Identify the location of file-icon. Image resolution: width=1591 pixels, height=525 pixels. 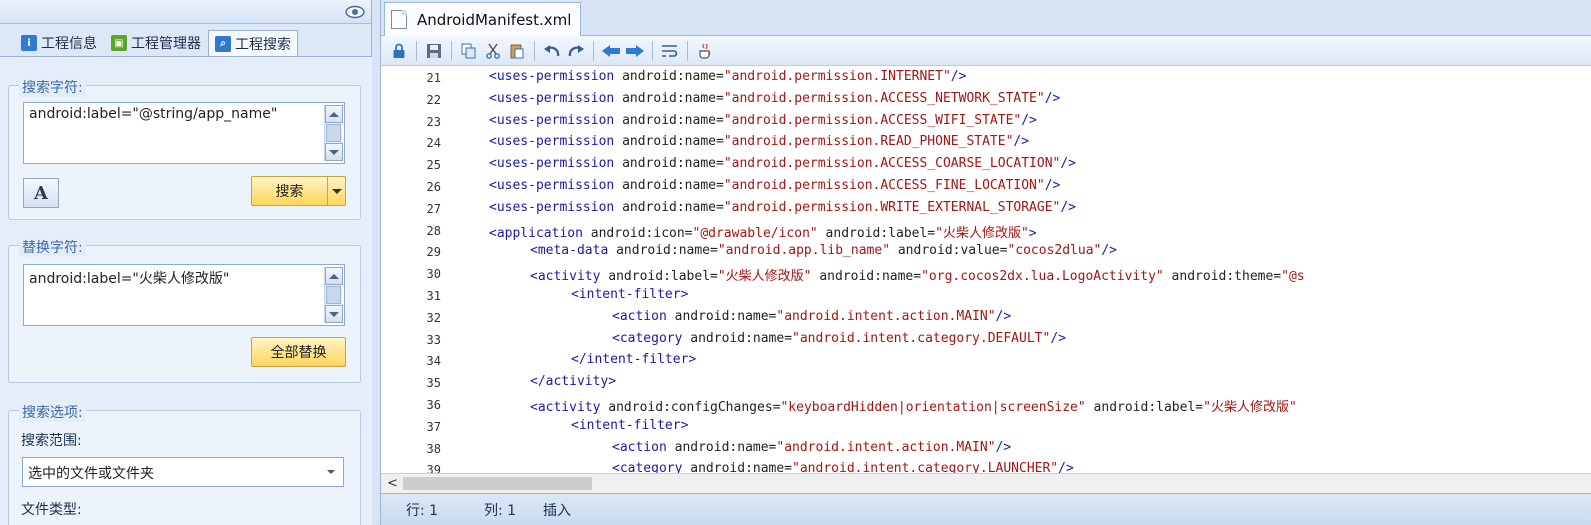
(399, 19).